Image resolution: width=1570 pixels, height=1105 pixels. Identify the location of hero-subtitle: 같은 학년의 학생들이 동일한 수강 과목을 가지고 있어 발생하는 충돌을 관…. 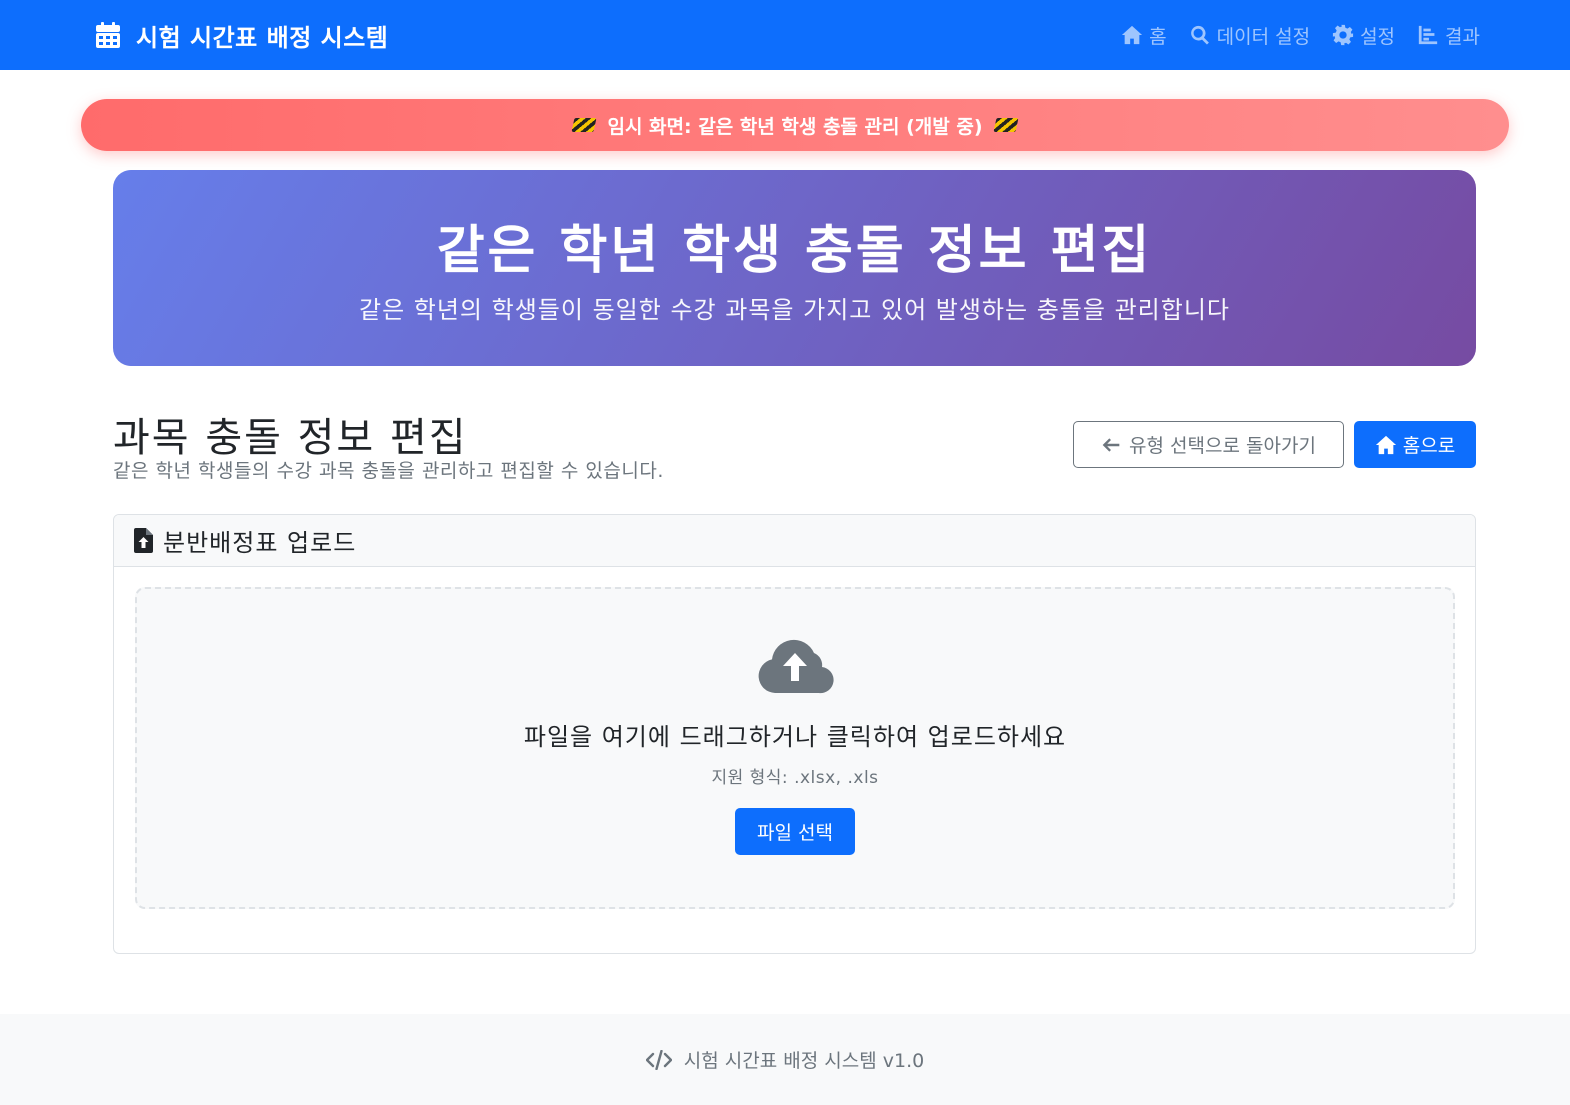
(794, 310).